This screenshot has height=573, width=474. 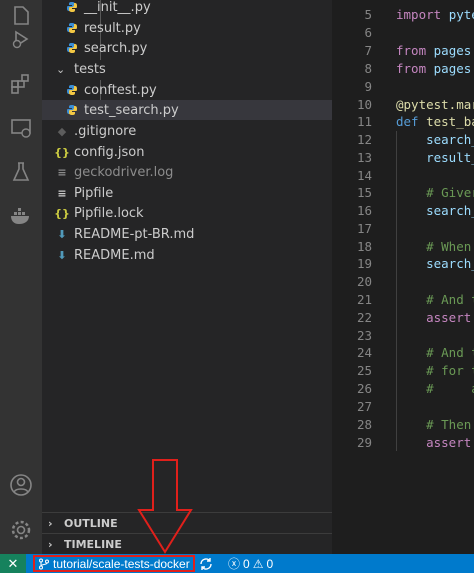 I want to click on code-line: 13 result_, so click(x=403, y=158).